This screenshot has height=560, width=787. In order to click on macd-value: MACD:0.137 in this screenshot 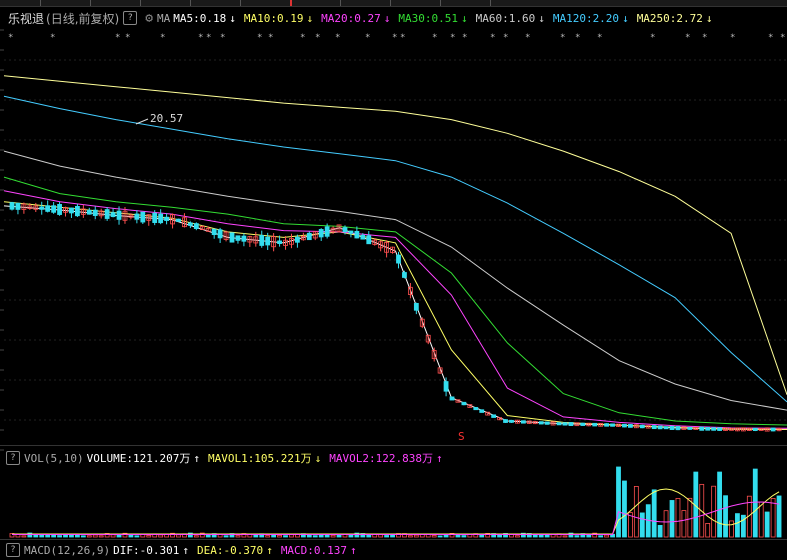, I will do `click(314, 550)`.